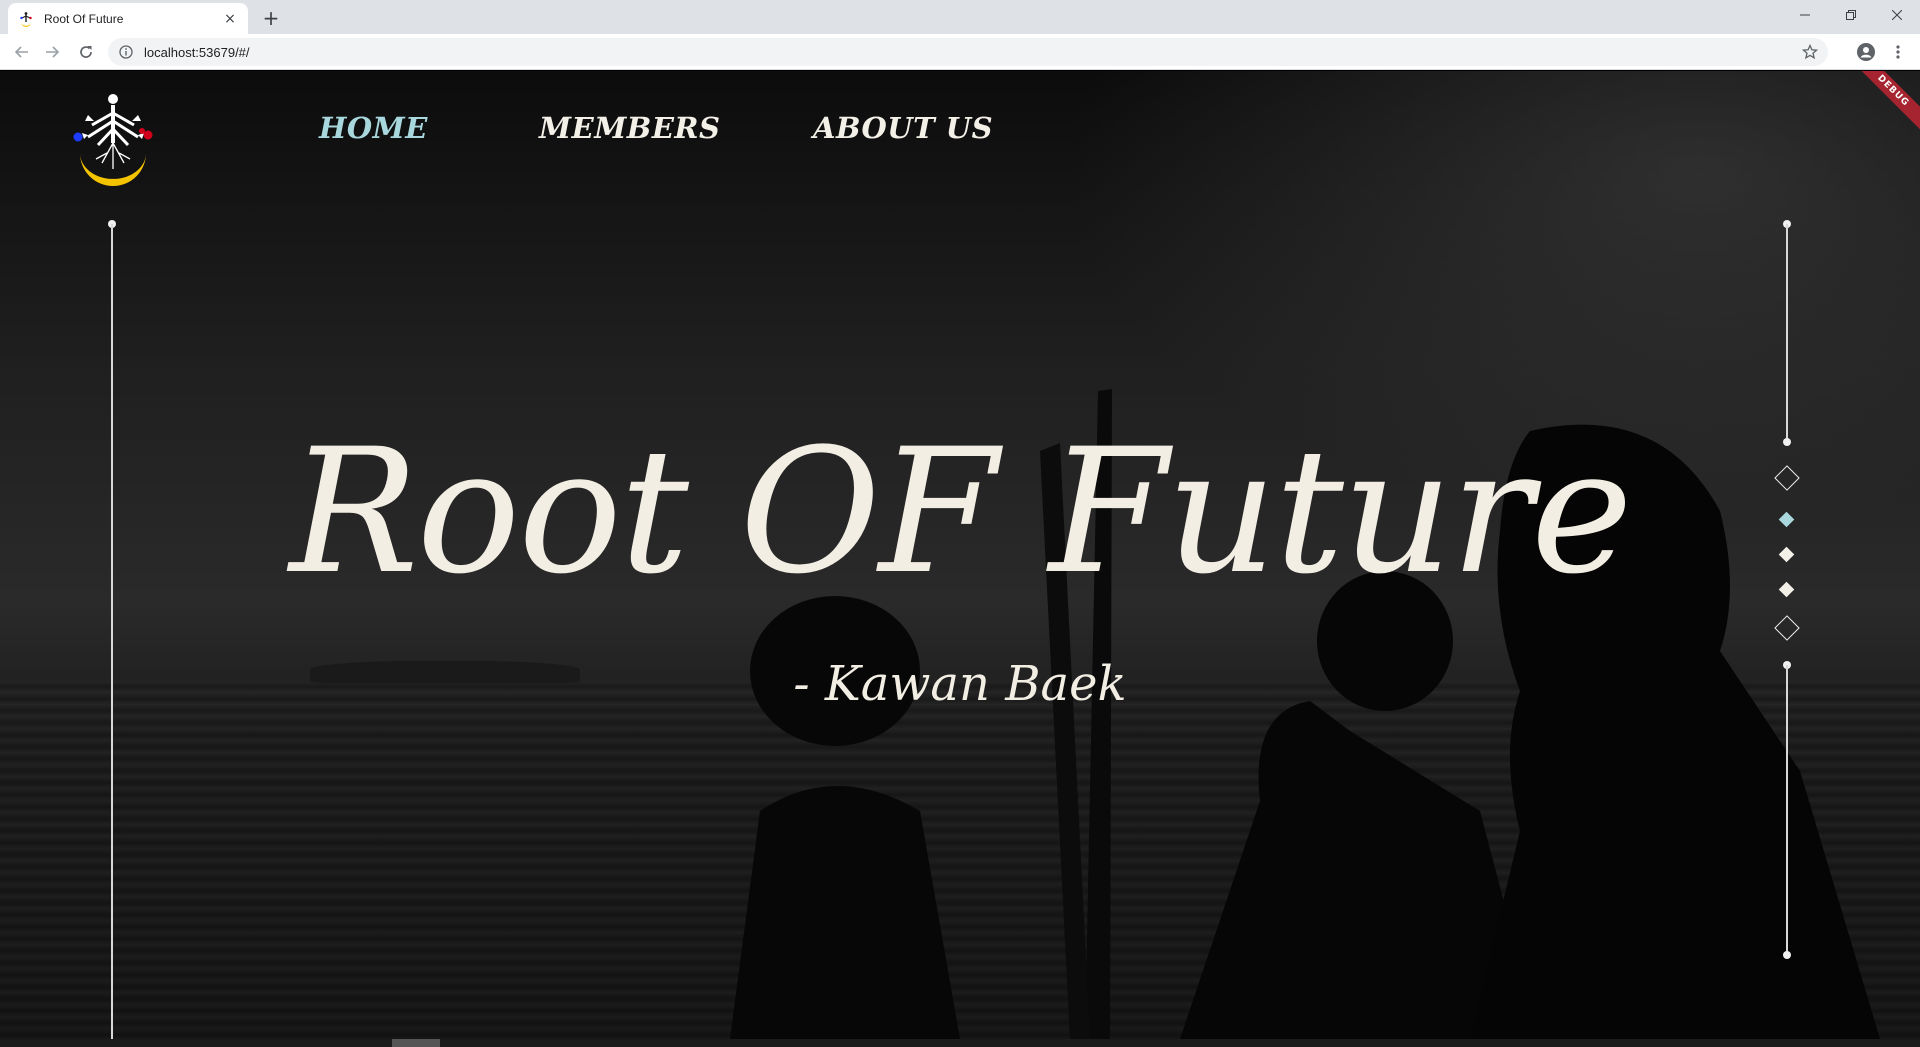 This screenshot has height=1047, width=1920. What do you see at coordinates (960, 684) in the screenshot?
I see `hero-subtitle: - Kawan Baek` at bounding box center [960, 684].